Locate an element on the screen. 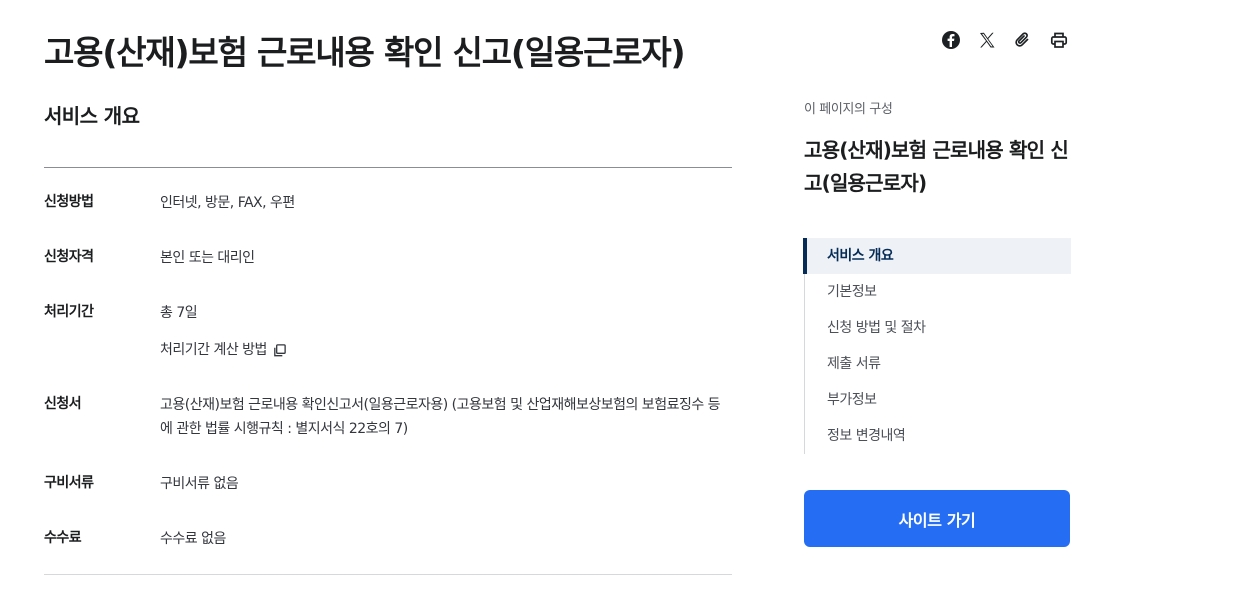  go-to-site-button: 사이트 가기 is located at coordinates (937, 518).